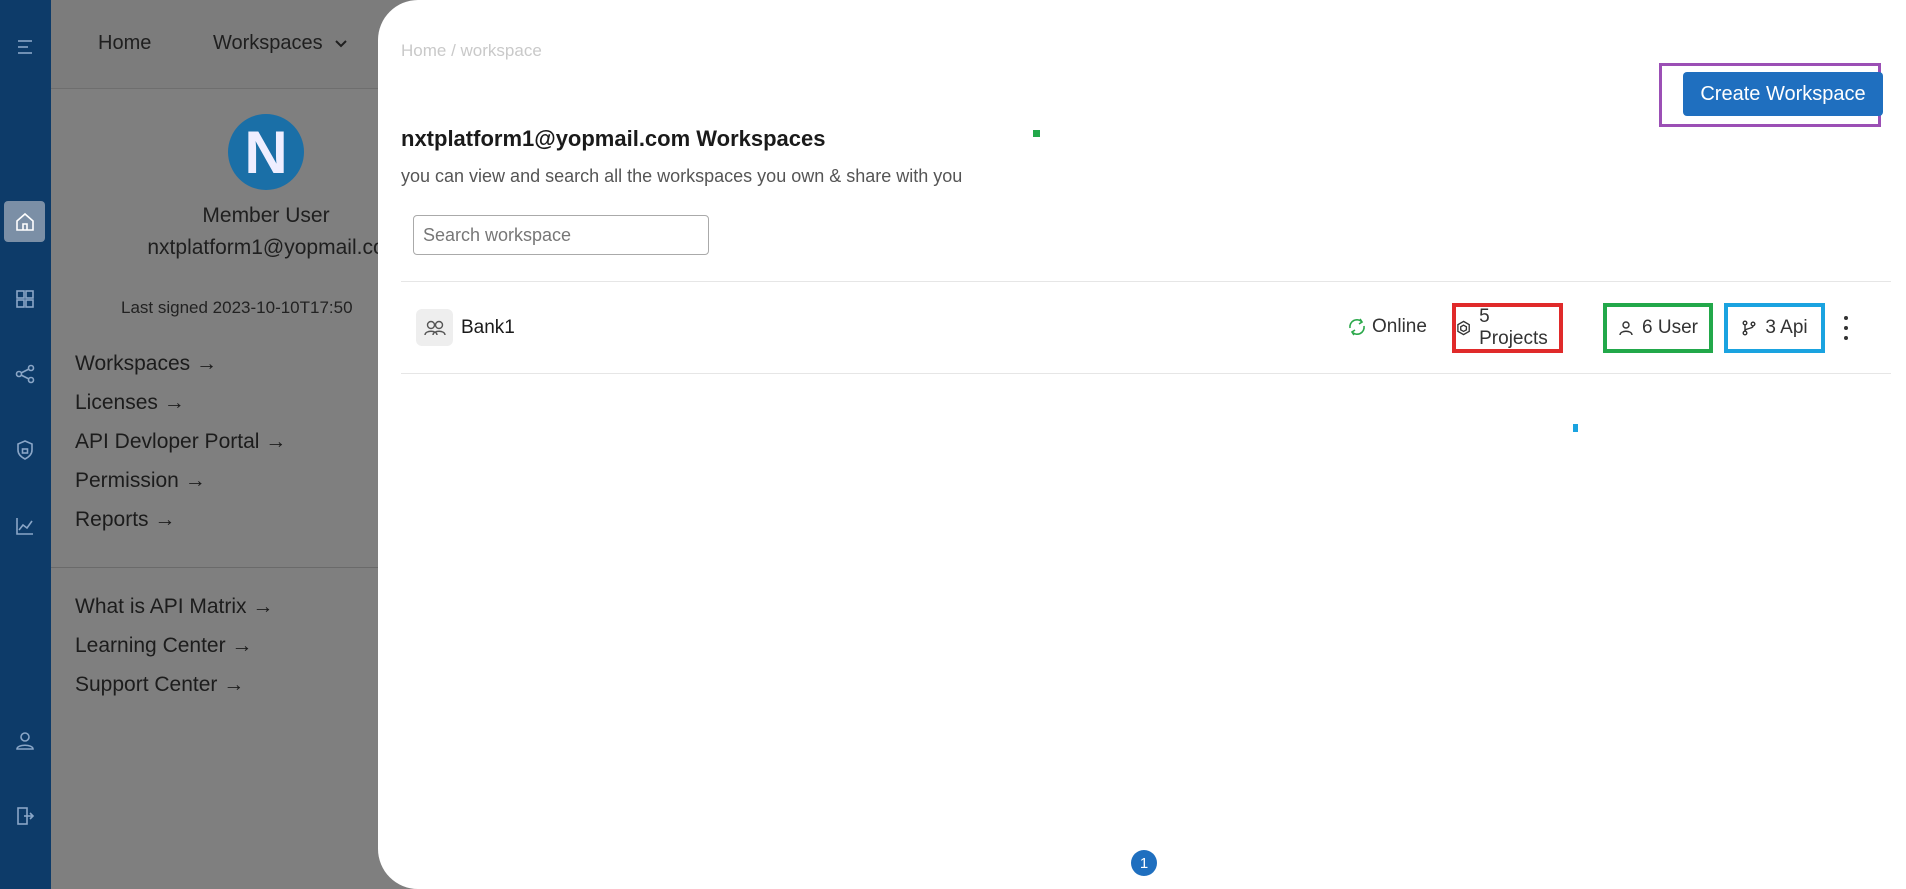  Describe the element at coordinates (341, 44) in the screenshot. I see `chevron-down-icon` at that location.